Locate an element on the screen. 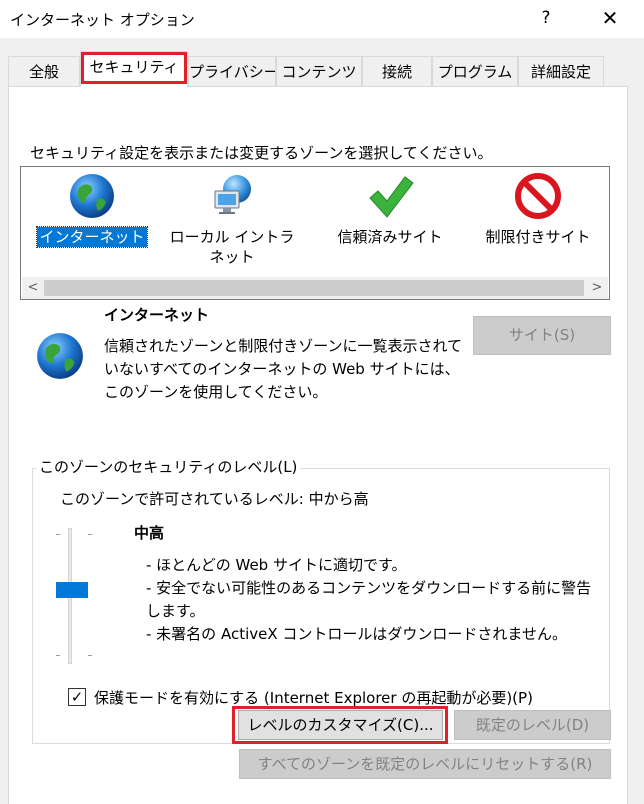 This screenshot has width=644, height=804. zone-label: インターネット is located at coordinates (92, 237).